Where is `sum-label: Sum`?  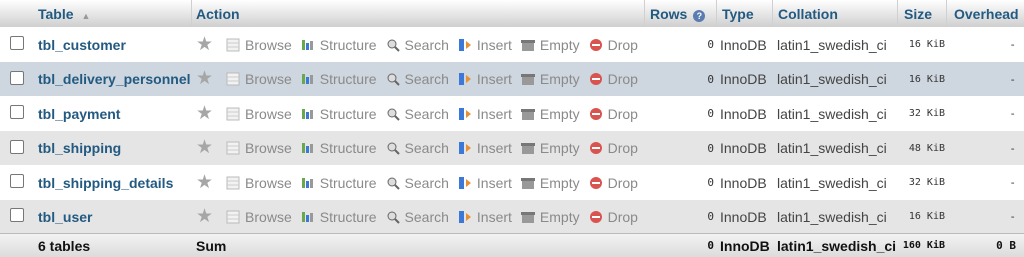
sum-label: Sum is located at coordinates (211, 245).